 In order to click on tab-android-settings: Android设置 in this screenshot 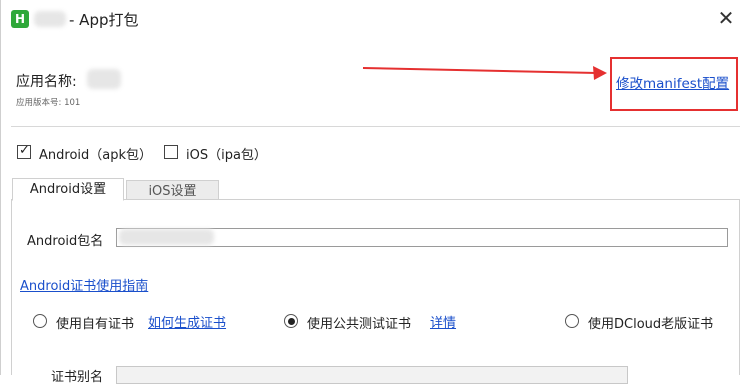, I will do `click(68, 189)`.